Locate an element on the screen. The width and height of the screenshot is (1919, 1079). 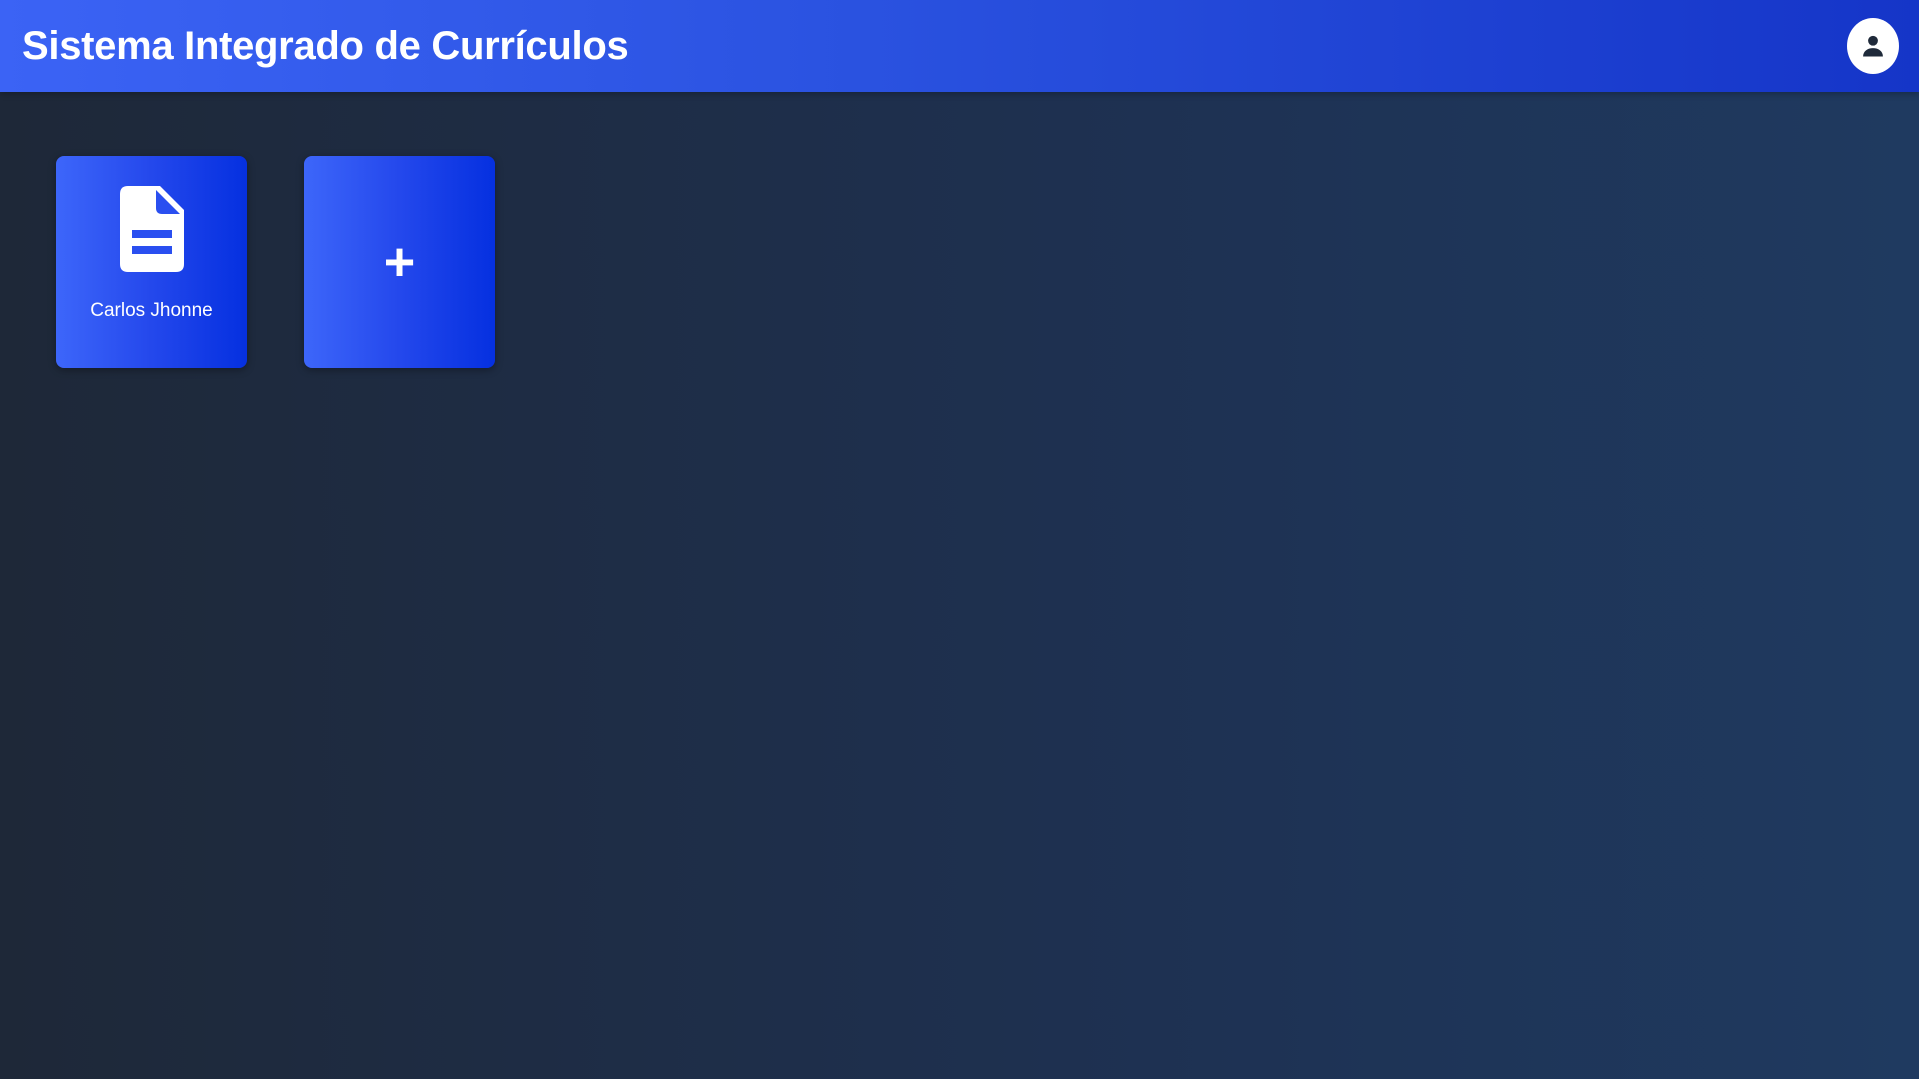
add-resume-button: + is located at coordinates (399, 262).